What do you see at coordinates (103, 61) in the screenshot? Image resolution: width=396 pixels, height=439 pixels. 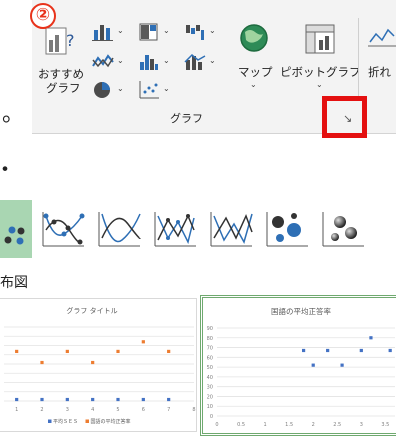 I see `line-chart-icon` at bounding box center [103, 61].